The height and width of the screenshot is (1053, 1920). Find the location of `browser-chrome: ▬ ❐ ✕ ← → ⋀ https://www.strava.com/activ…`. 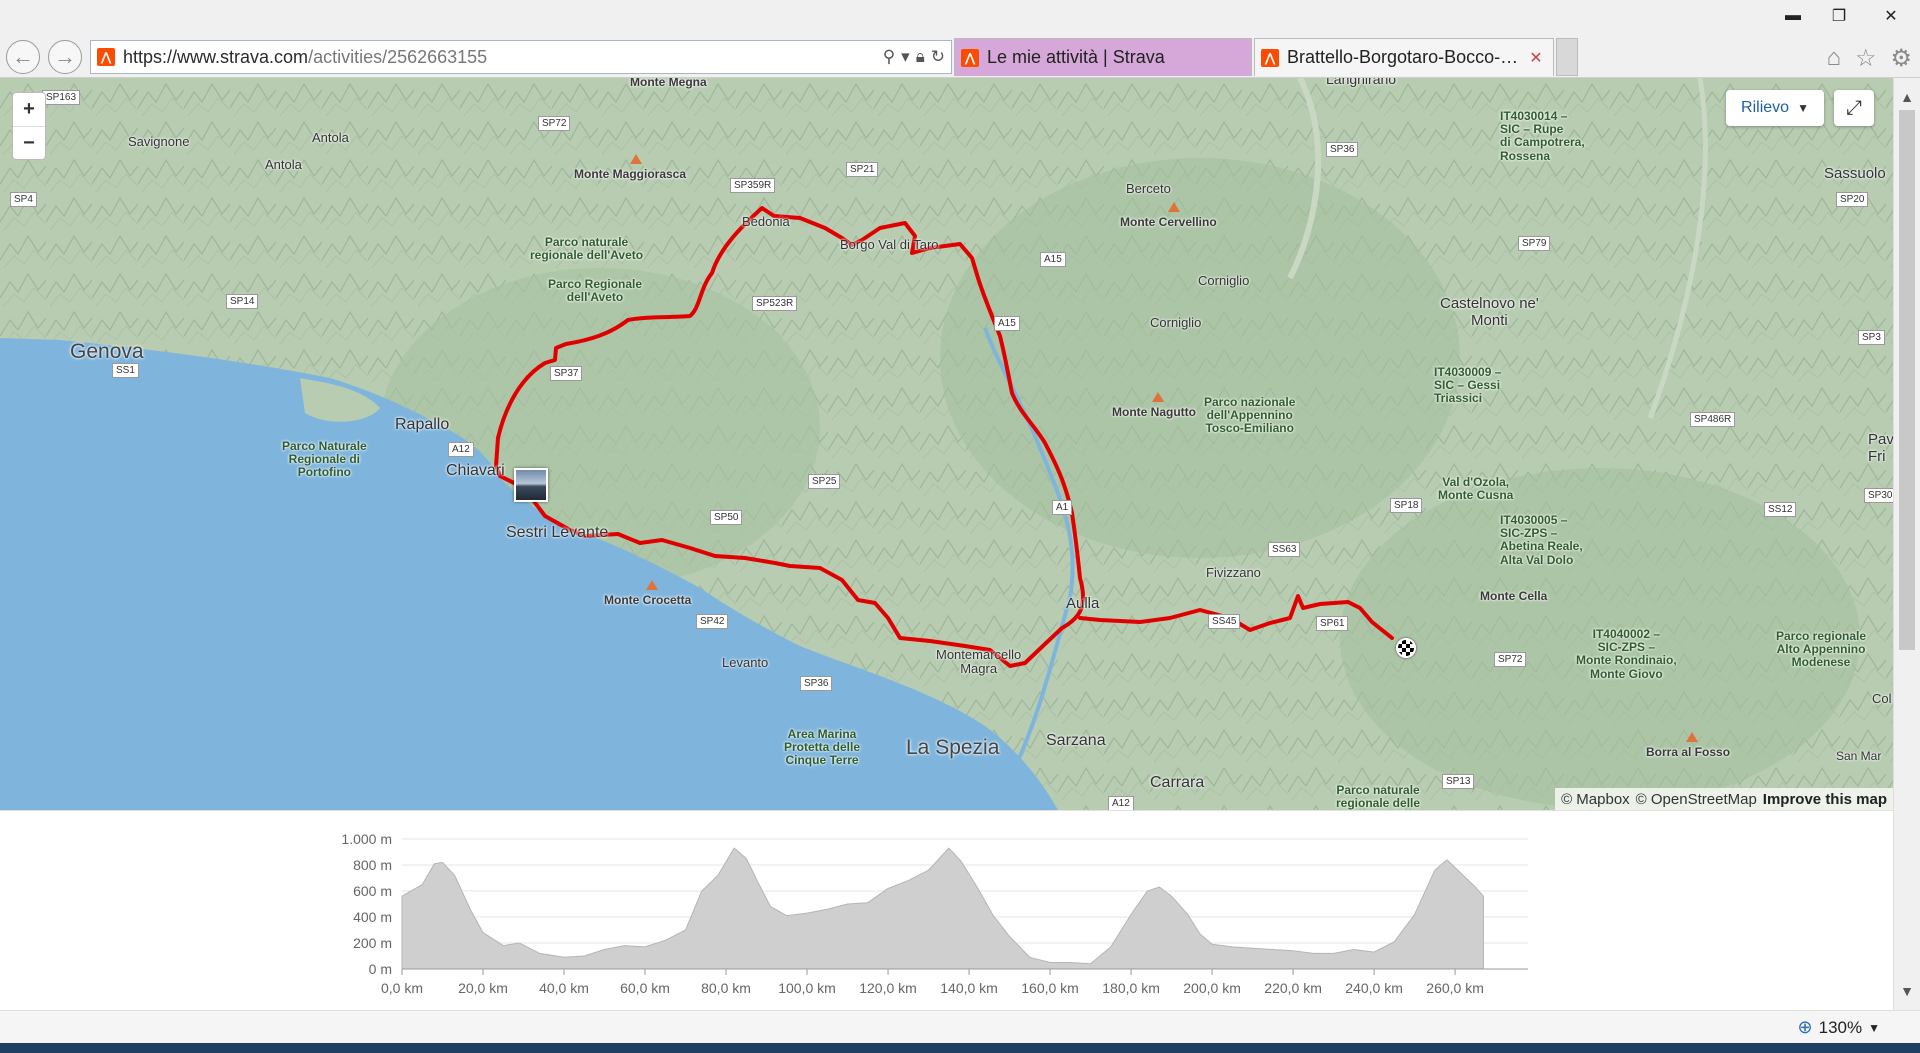

browser-chrome: ▬ ❐ ✕ ← → ⋀ https://www.strava.com/activ… is located at coordinates (960, 39).